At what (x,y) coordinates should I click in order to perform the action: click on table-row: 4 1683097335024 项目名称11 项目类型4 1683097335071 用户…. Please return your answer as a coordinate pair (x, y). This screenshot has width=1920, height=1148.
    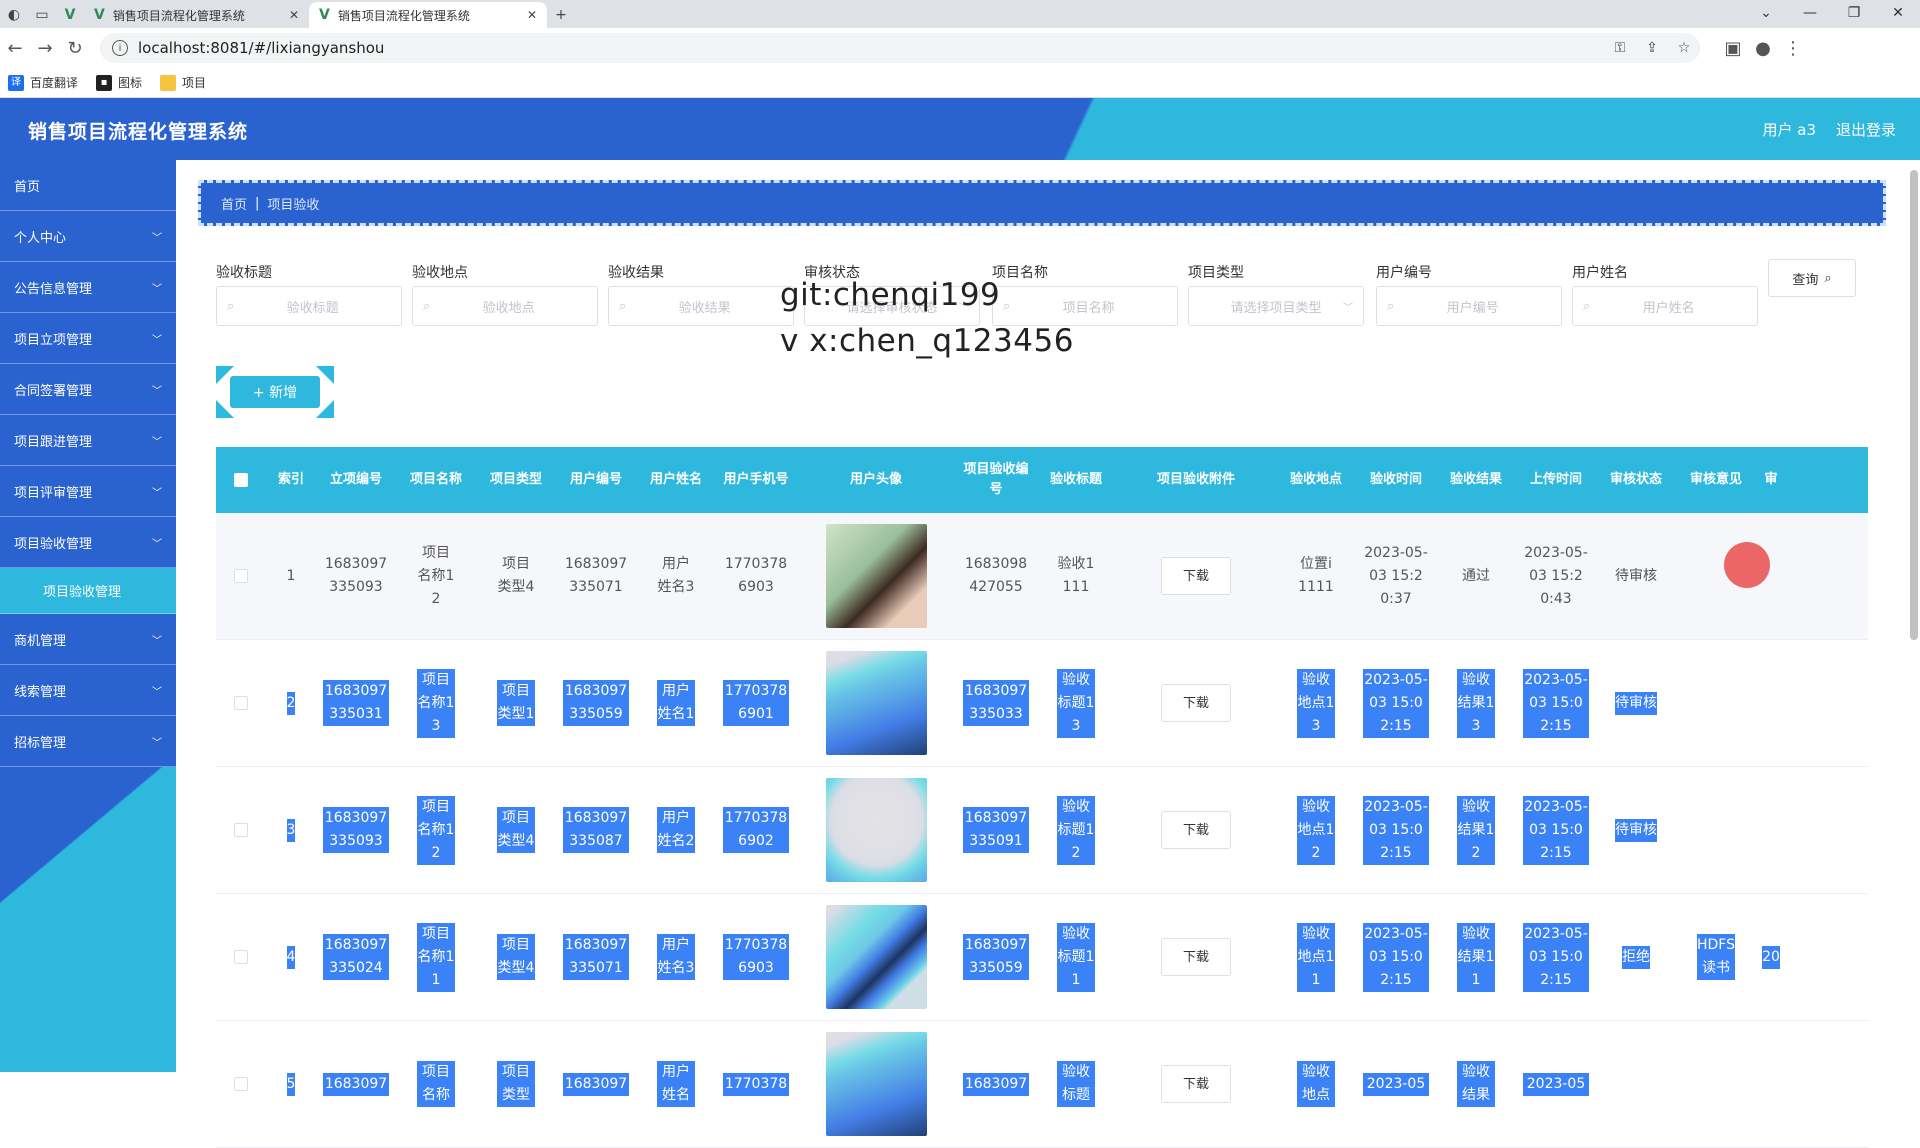
    Looking at the image, I should click on (1042, 957).